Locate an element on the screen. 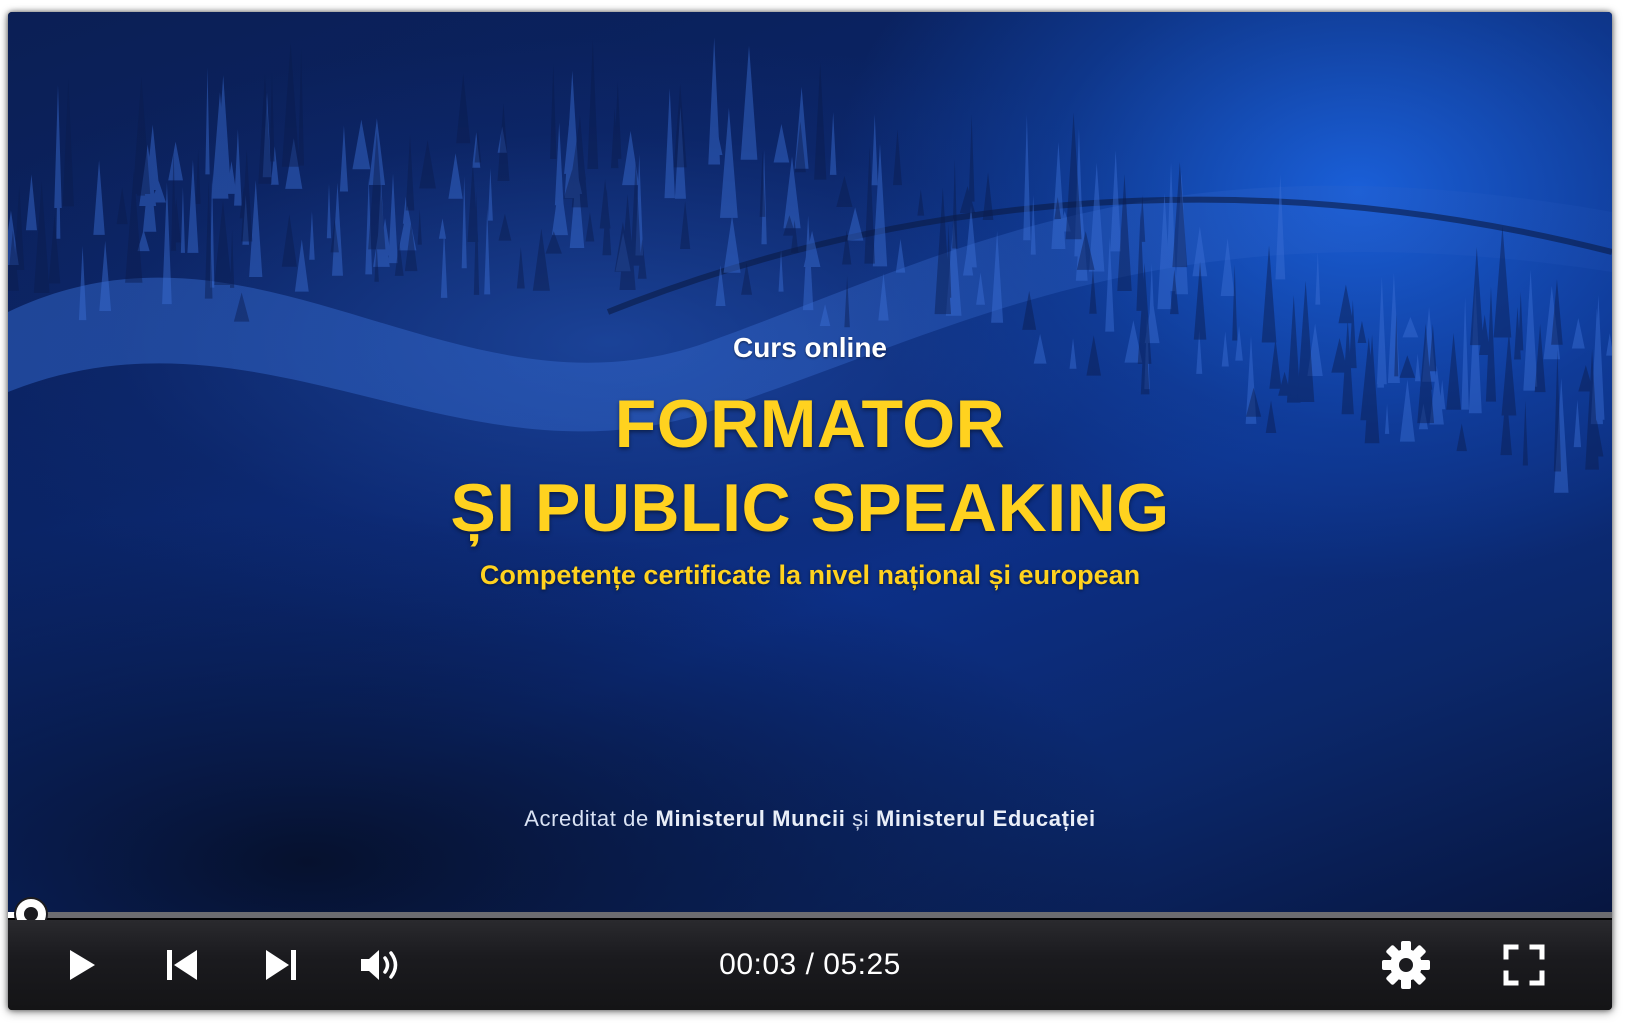 Image resolution: width=1630 pixels, height=1025 pixels. progress-bar is located at coordinates (810, 914).